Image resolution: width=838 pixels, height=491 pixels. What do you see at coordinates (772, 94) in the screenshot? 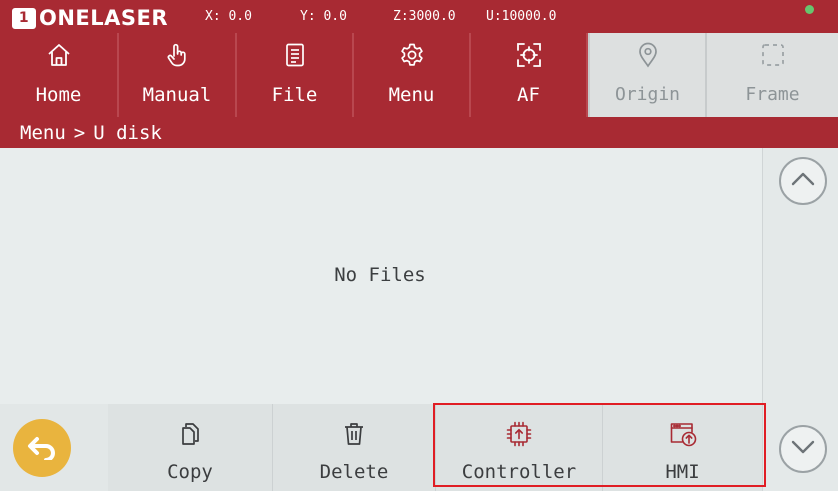
I see `nav-frame-label: Frame` at bounding box center [772, 94].